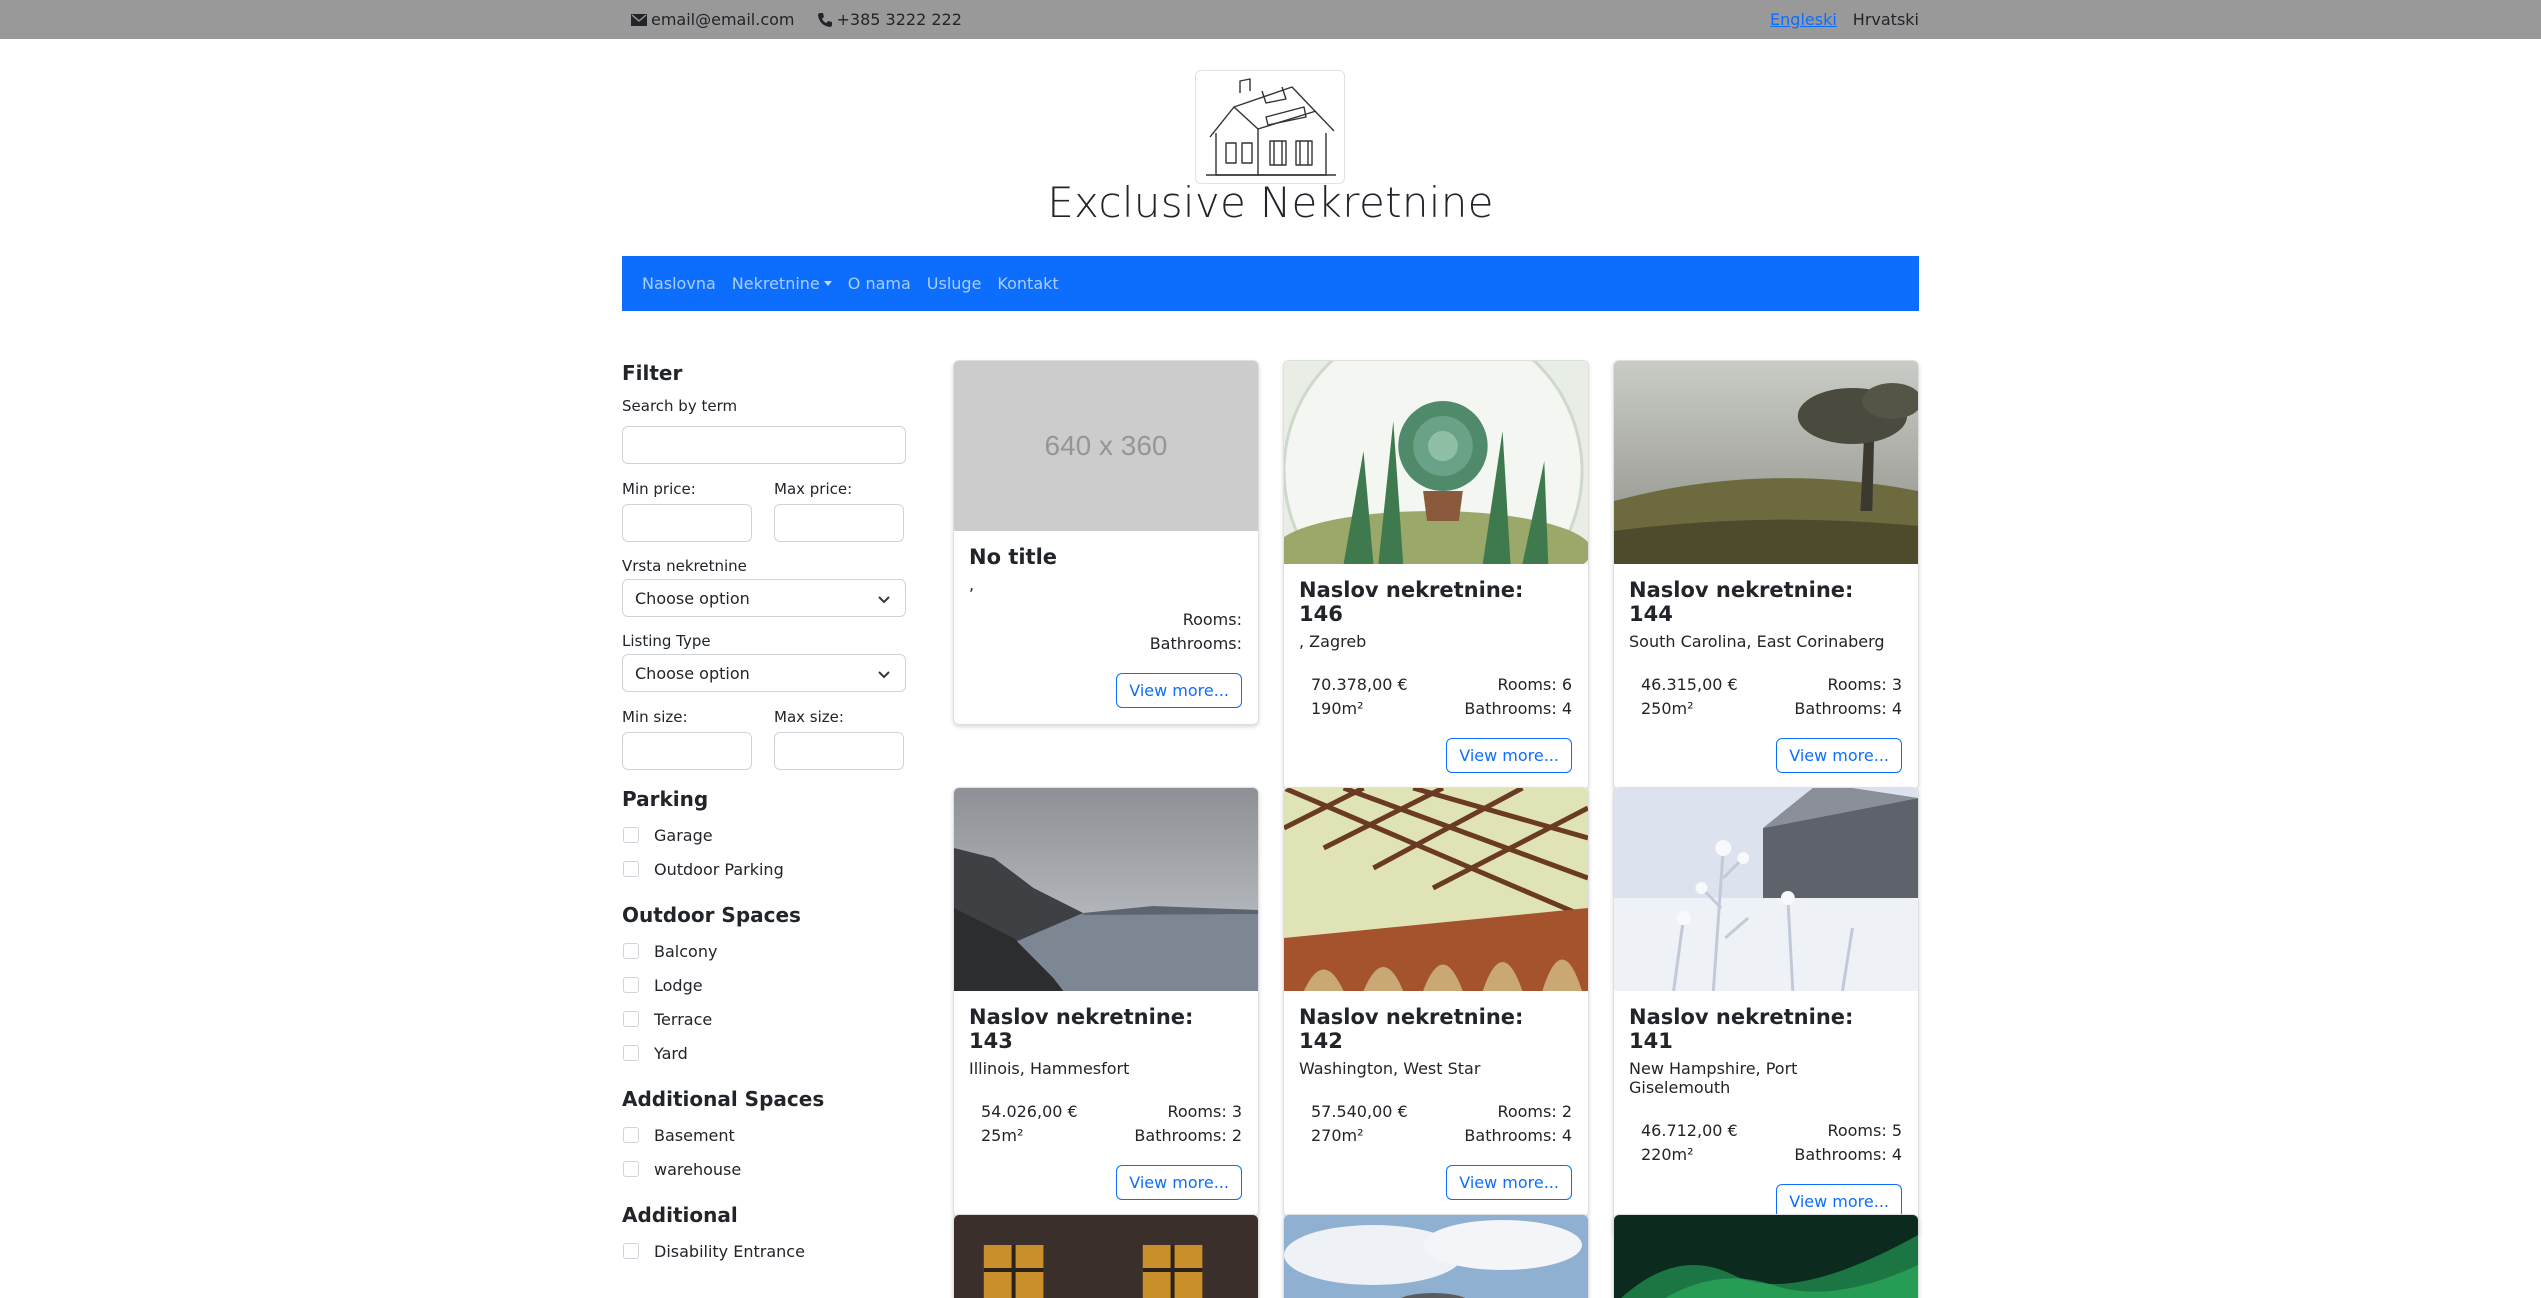  Describe the element at coordinates (972, 584) in the screenshot. I see `card-location: ,` at that location.